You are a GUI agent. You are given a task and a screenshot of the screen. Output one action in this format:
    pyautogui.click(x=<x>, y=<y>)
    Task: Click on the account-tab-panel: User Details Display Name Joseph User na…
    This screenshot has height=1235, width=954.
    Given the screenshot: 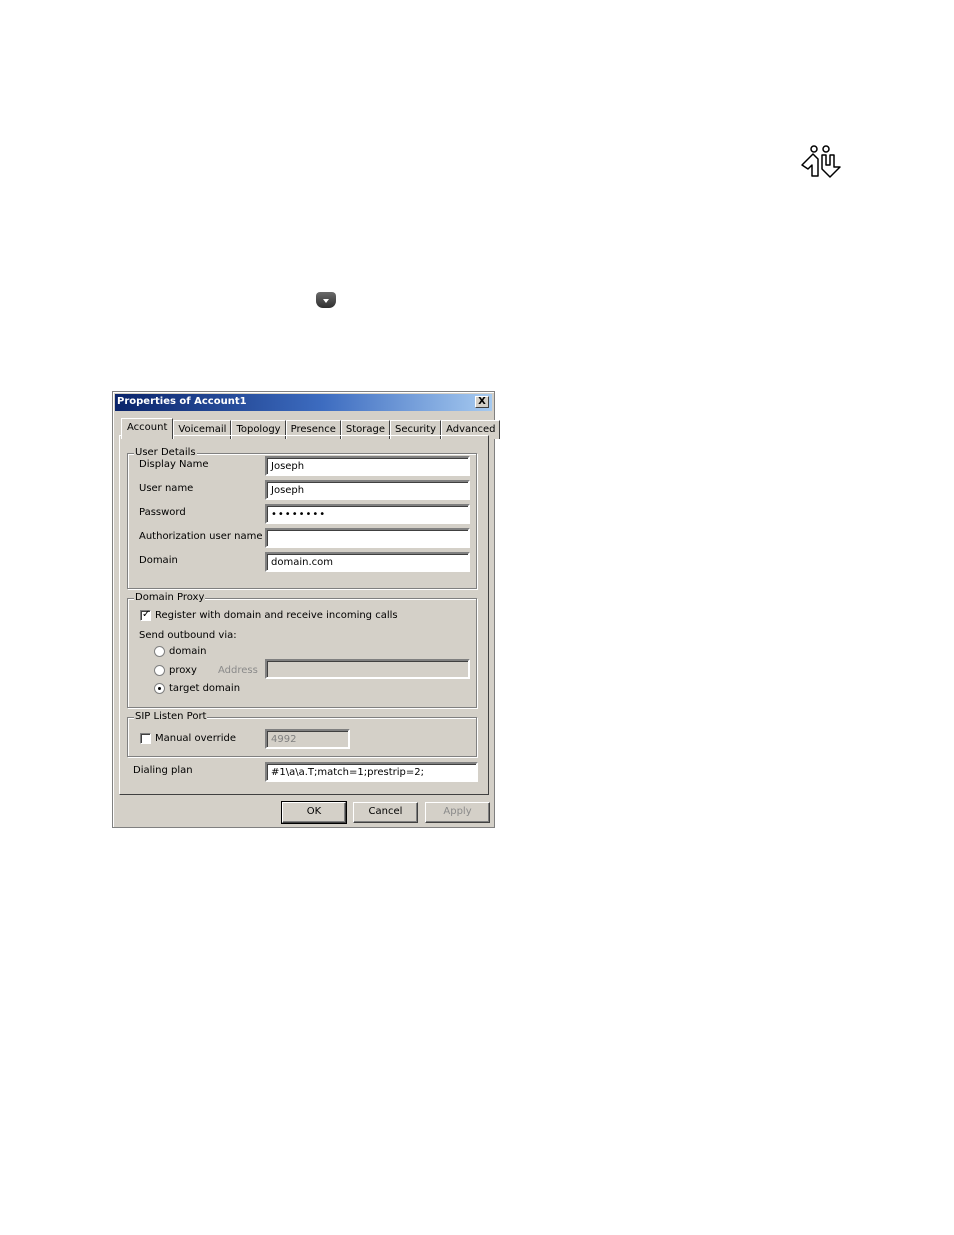 What is the action you would take?
    pyautogui.click(x=304, y=615)
    